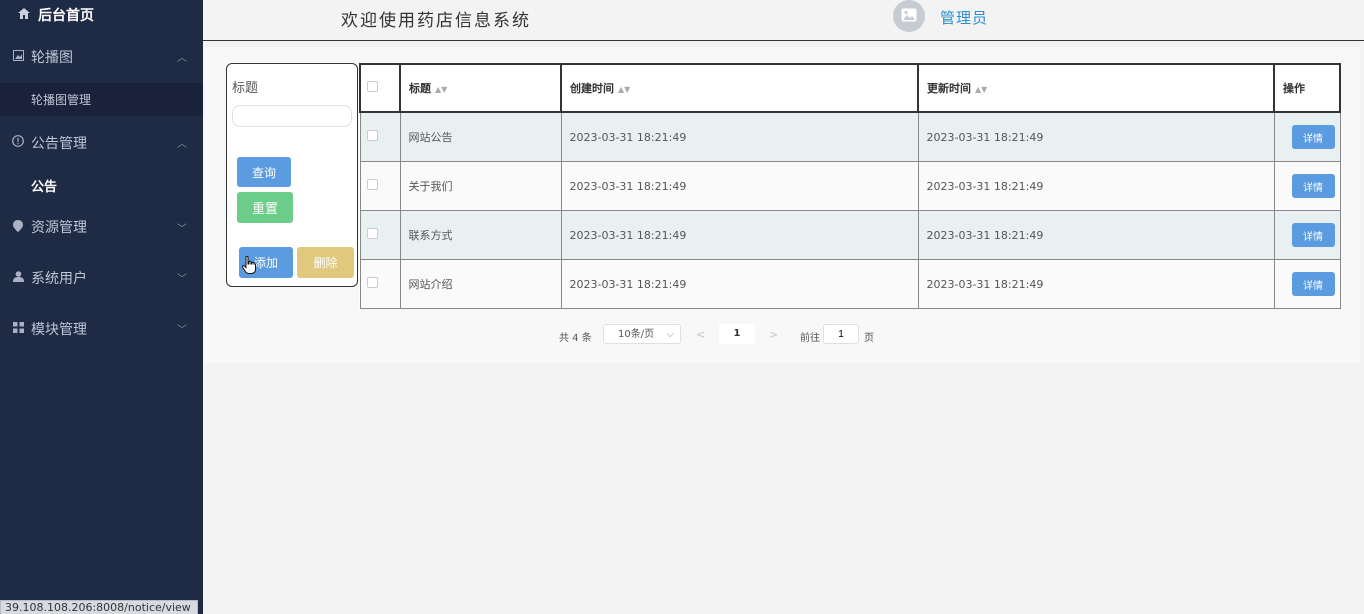  Describe the element at coordinates (642, 334) in the screenshot. I see `page-size-select: 10条/页 ⌵` at that location.